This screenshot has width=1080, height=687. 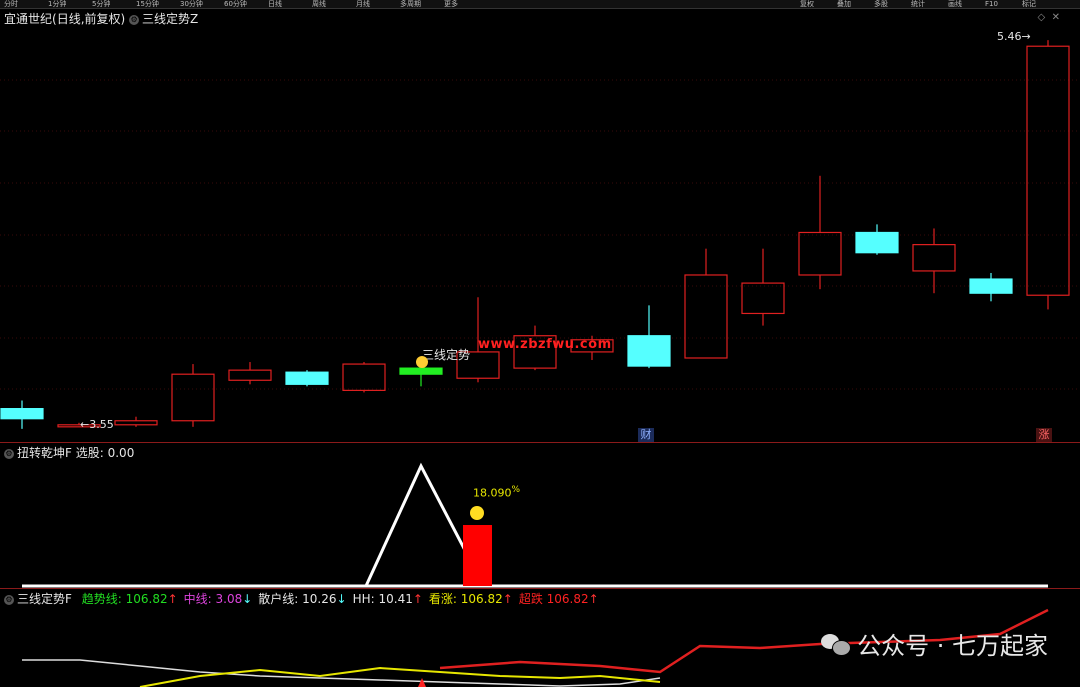 I want to click on sub1-signal-bar, so click(x=477, y=555).